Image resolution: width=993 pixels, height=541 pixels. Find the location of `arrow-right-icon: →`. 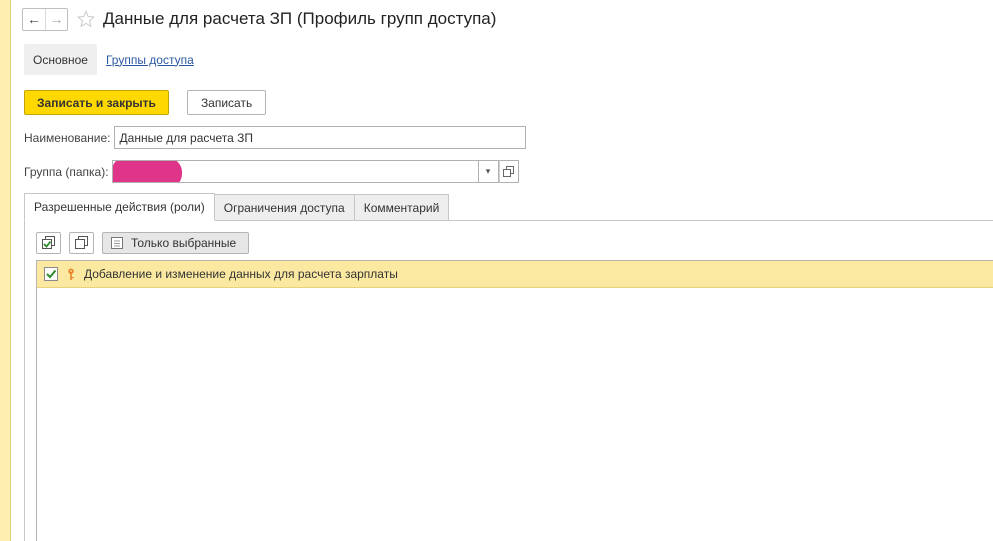

arrow-right-icon: → is located at coordinates (56, 19).